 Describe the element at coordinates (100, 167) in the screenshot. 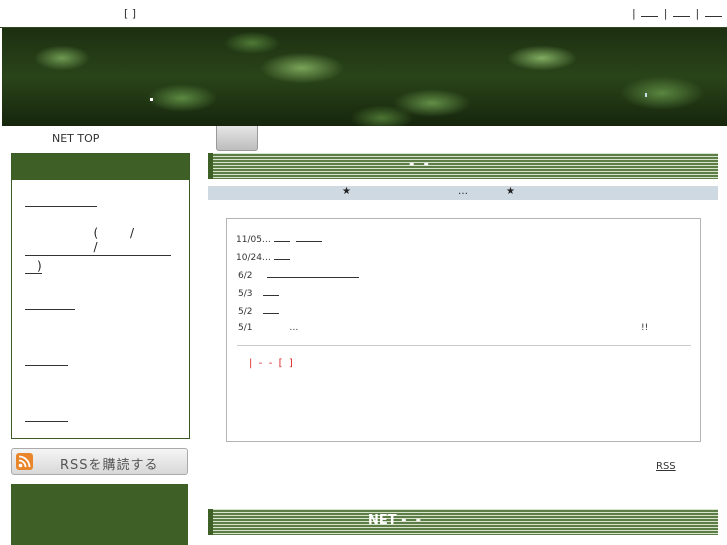

I see `sidebar-header` at that location.